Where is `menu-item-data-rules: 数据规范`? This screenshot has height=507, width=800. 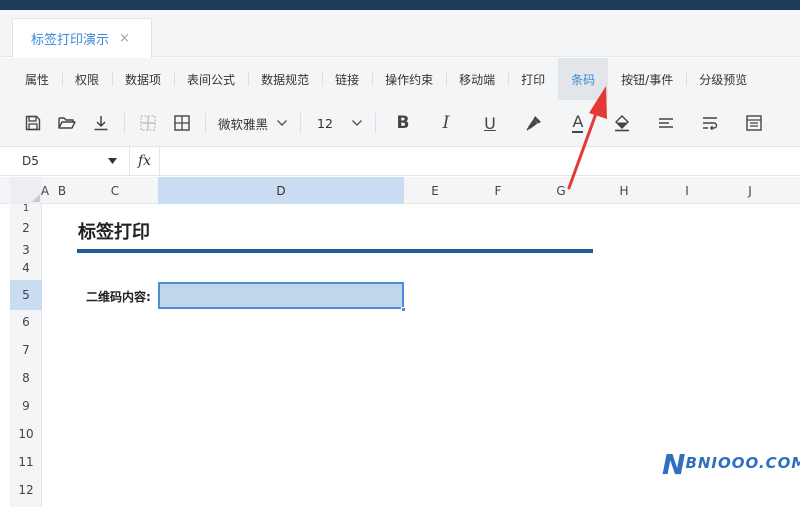 menu-item-data-rules: 数据规范 is located at coordinates (285, 79).